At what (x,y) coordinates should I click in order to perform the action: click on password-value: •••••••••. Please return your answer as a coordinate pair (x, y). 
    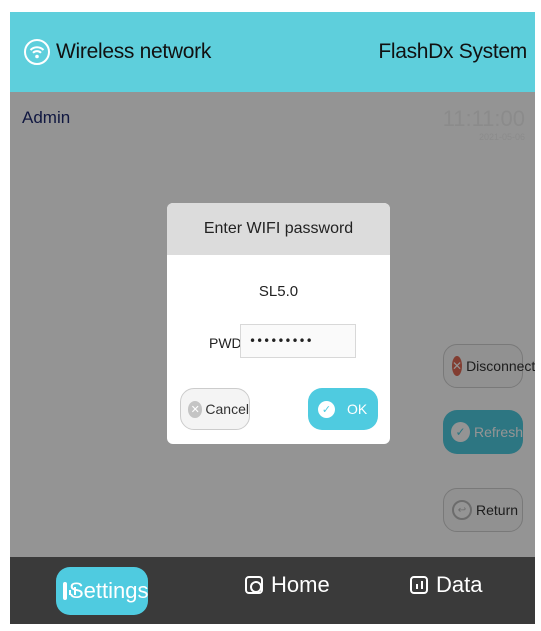
    Looking at the image, I should click on (281, 341).